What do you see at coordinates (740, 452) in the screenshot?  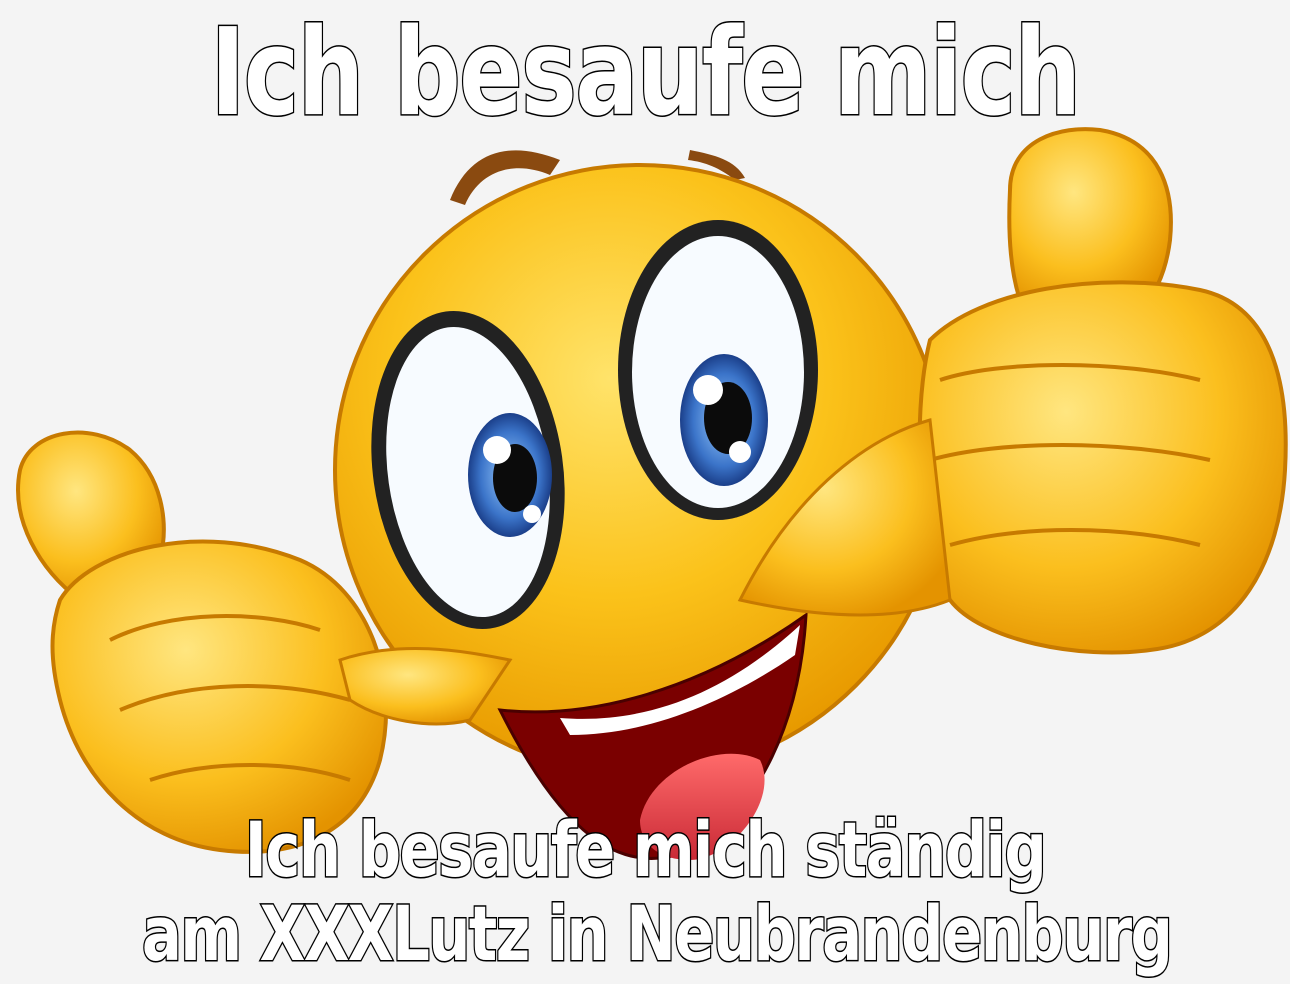 I see `eye-shine-right-small` at bounding box center [740, 452].